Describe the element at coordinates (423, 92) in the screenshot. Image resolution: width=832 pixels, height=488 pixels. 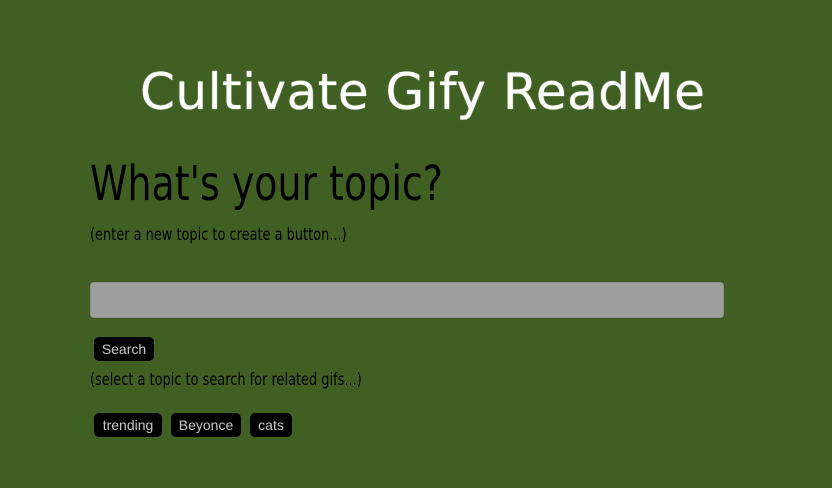
I see `site-title: Cultivate Gify ReadMe` at that location.